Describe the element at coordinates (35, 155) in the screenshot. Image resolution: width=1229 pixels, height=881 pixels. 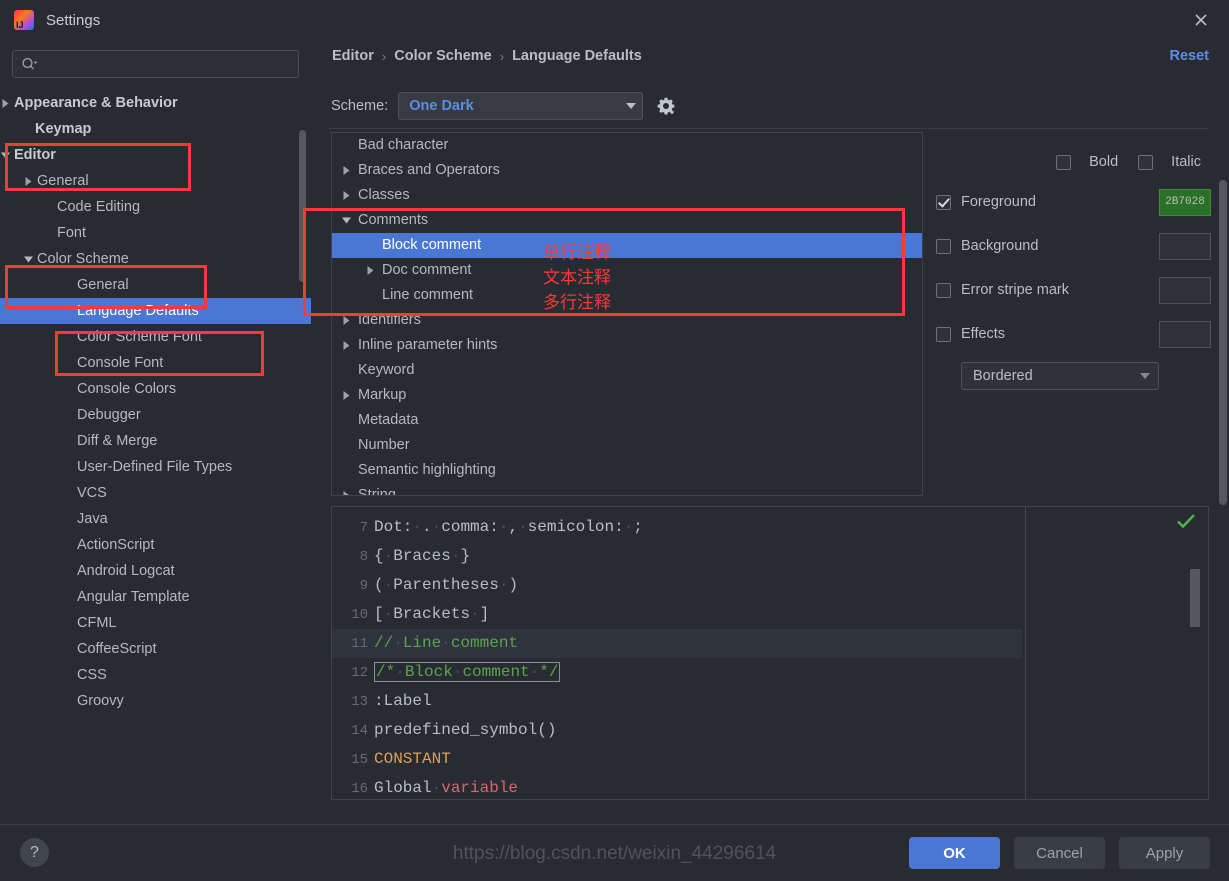
I see `sidebar-item-label: Editor` at that location.